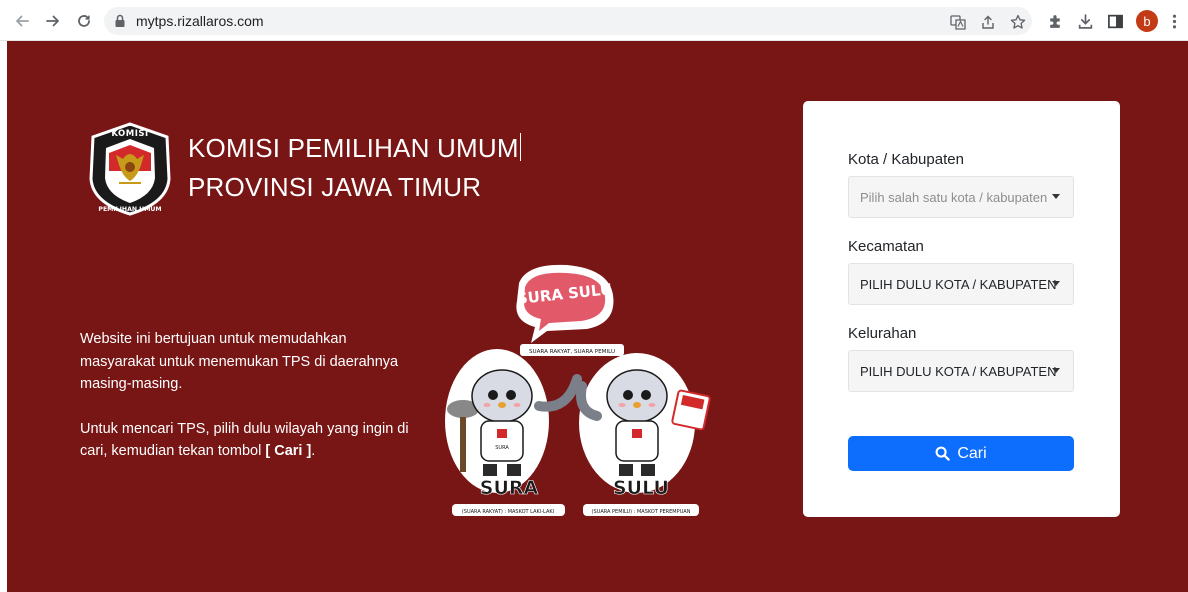  I want to click on kpu-logo: KOMISI PEMILIHAN UMUM, so click(130, 169).